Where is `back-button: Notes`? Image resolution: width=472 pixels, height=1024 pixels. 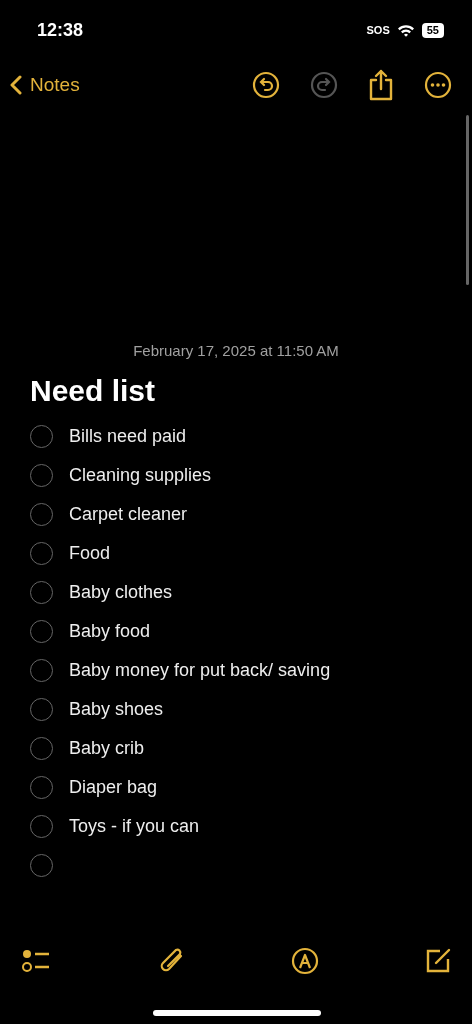 back-button: Notes is located at coordinates (45, 85).